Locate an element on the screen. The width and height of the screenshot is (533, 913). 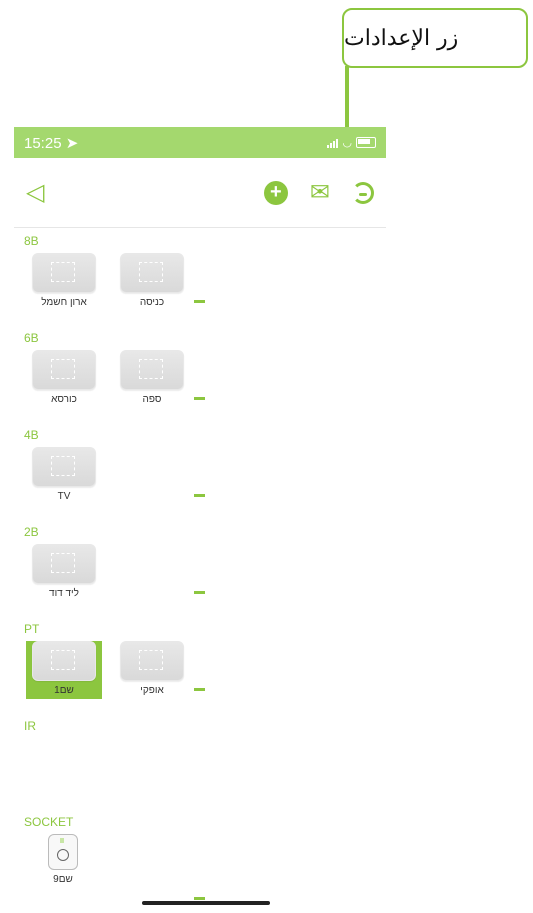
section-label-2b: 2B is located at coordinates (31, 532).